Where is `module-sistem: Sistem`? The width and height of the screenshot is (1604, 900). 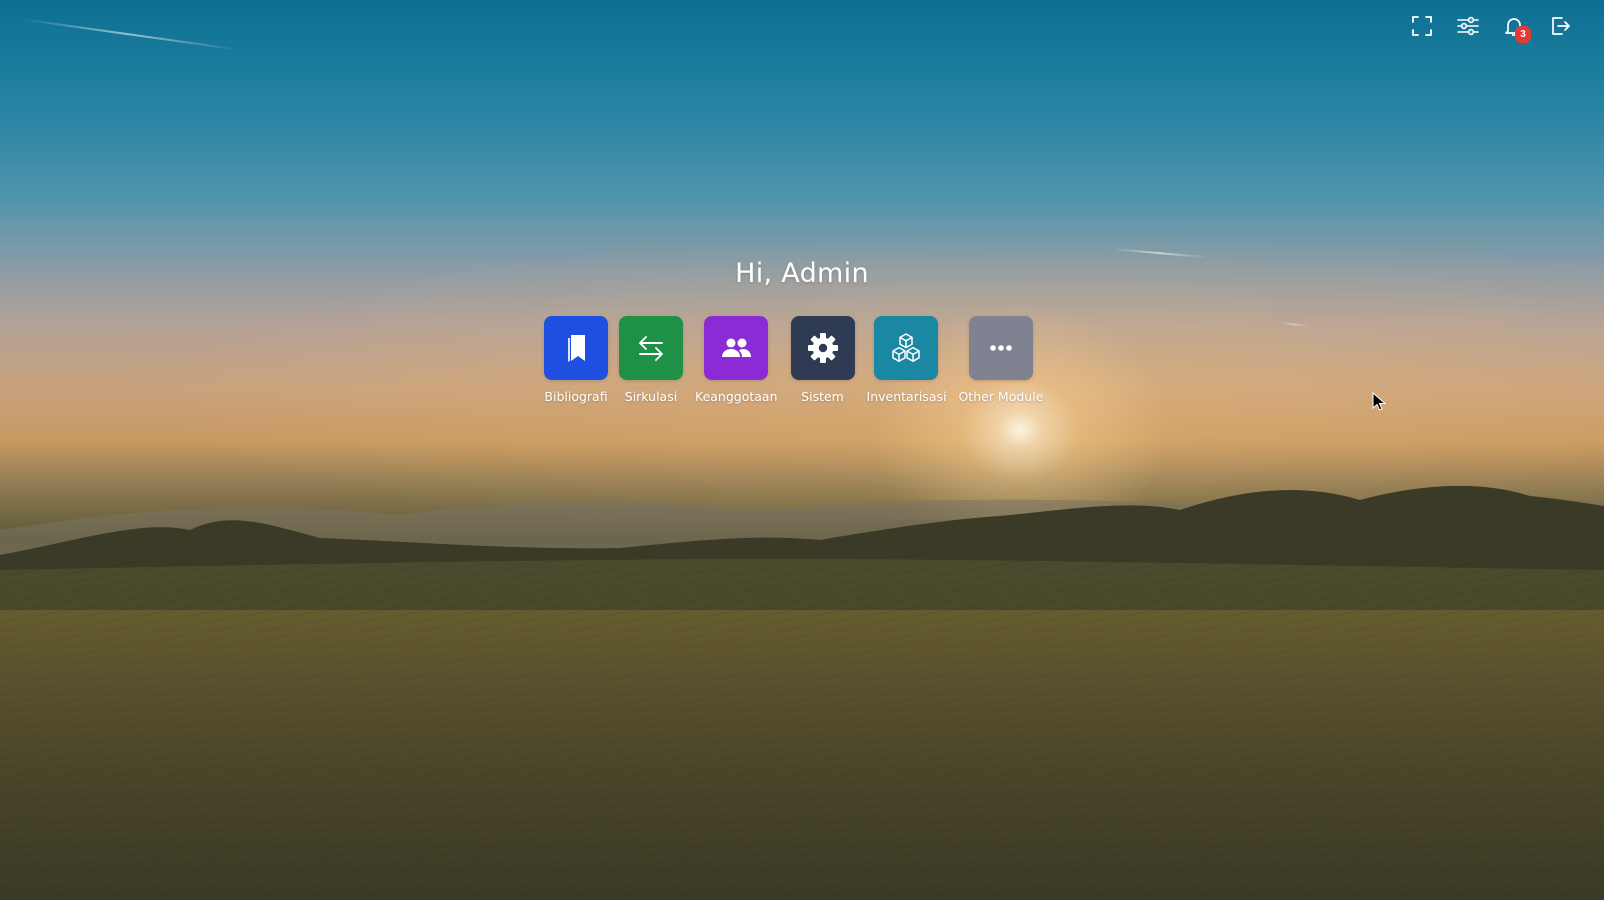 module-sistem: Sistem is located at coordinates (822, 360).